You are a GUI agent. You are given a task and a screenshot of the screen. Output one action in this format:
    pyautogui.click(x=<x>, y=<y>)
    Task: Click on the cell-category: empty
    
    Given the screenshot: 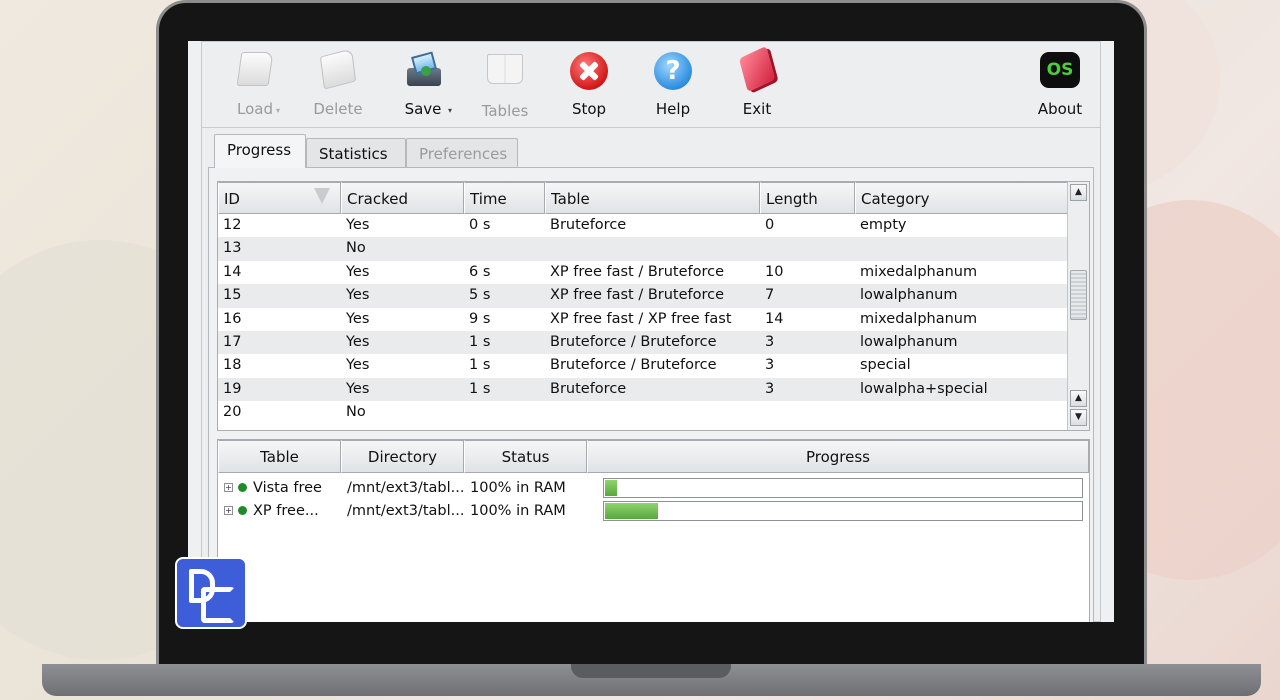 What is the action you would take?
    pyautogui.click(x=883, y=225)
    